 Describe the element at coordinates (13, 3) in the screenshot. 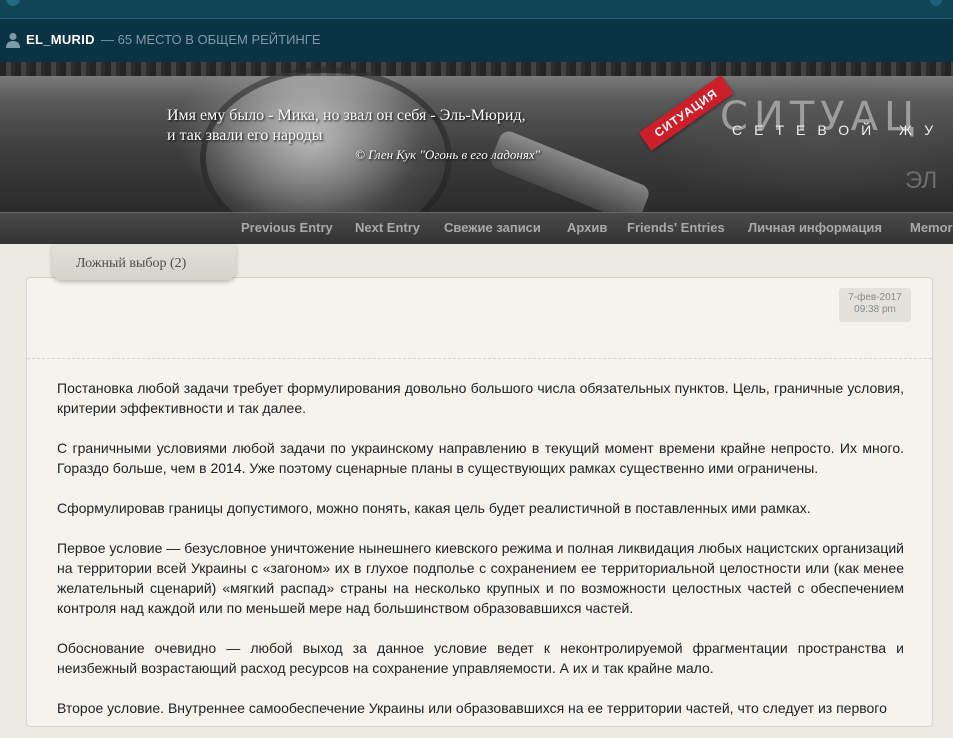

I see `site-logo-icon` at that location.